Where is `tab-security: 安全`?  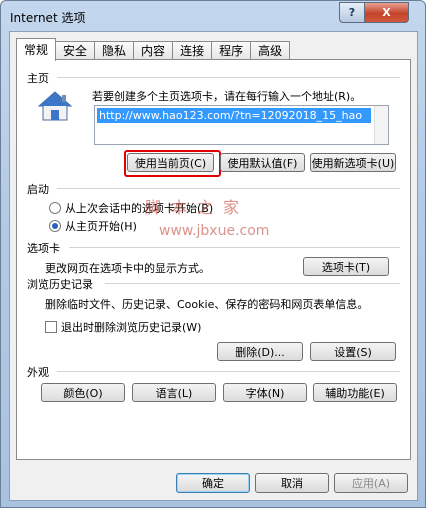 tab-security: 安全 is located at coordinates (75, 51).